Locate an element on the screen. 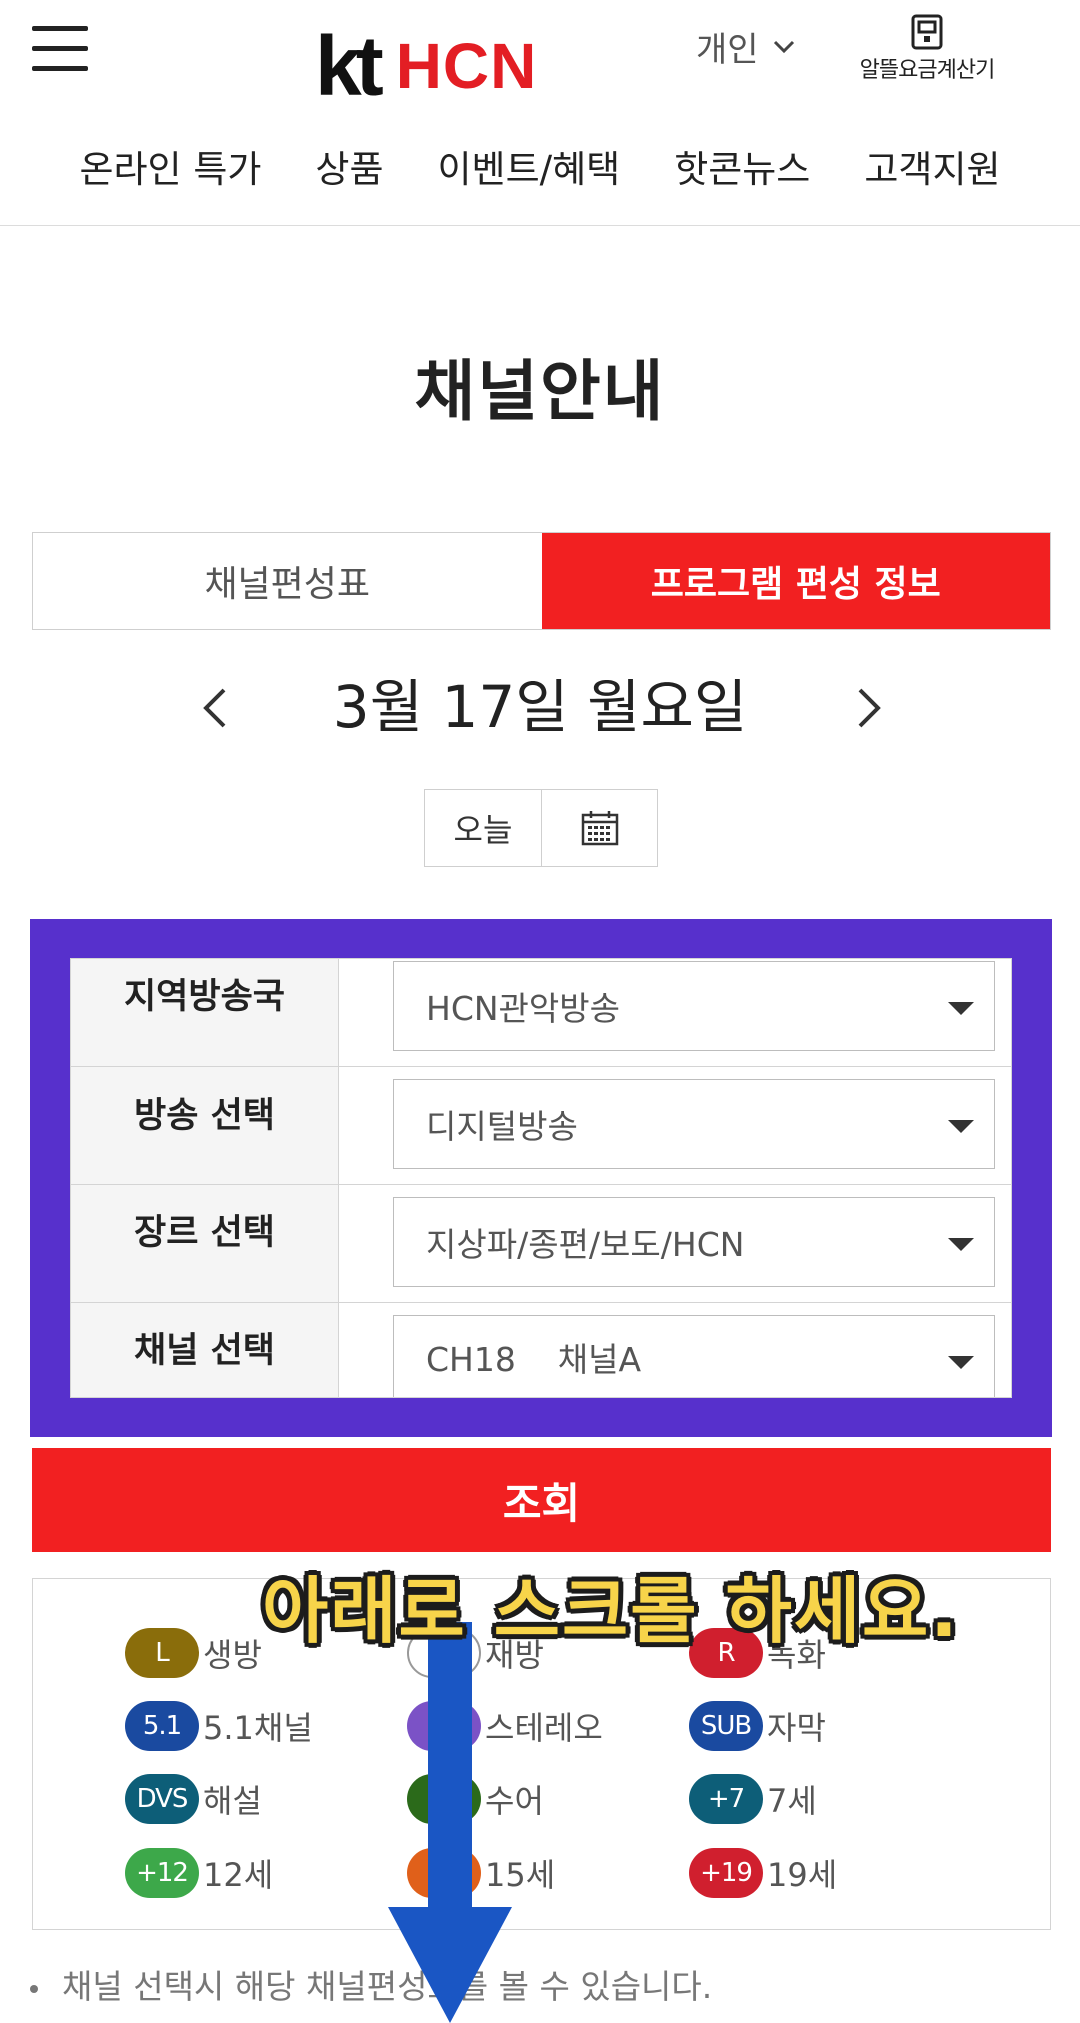  legend-badge: SUB is located at coordinates (726, 1726).